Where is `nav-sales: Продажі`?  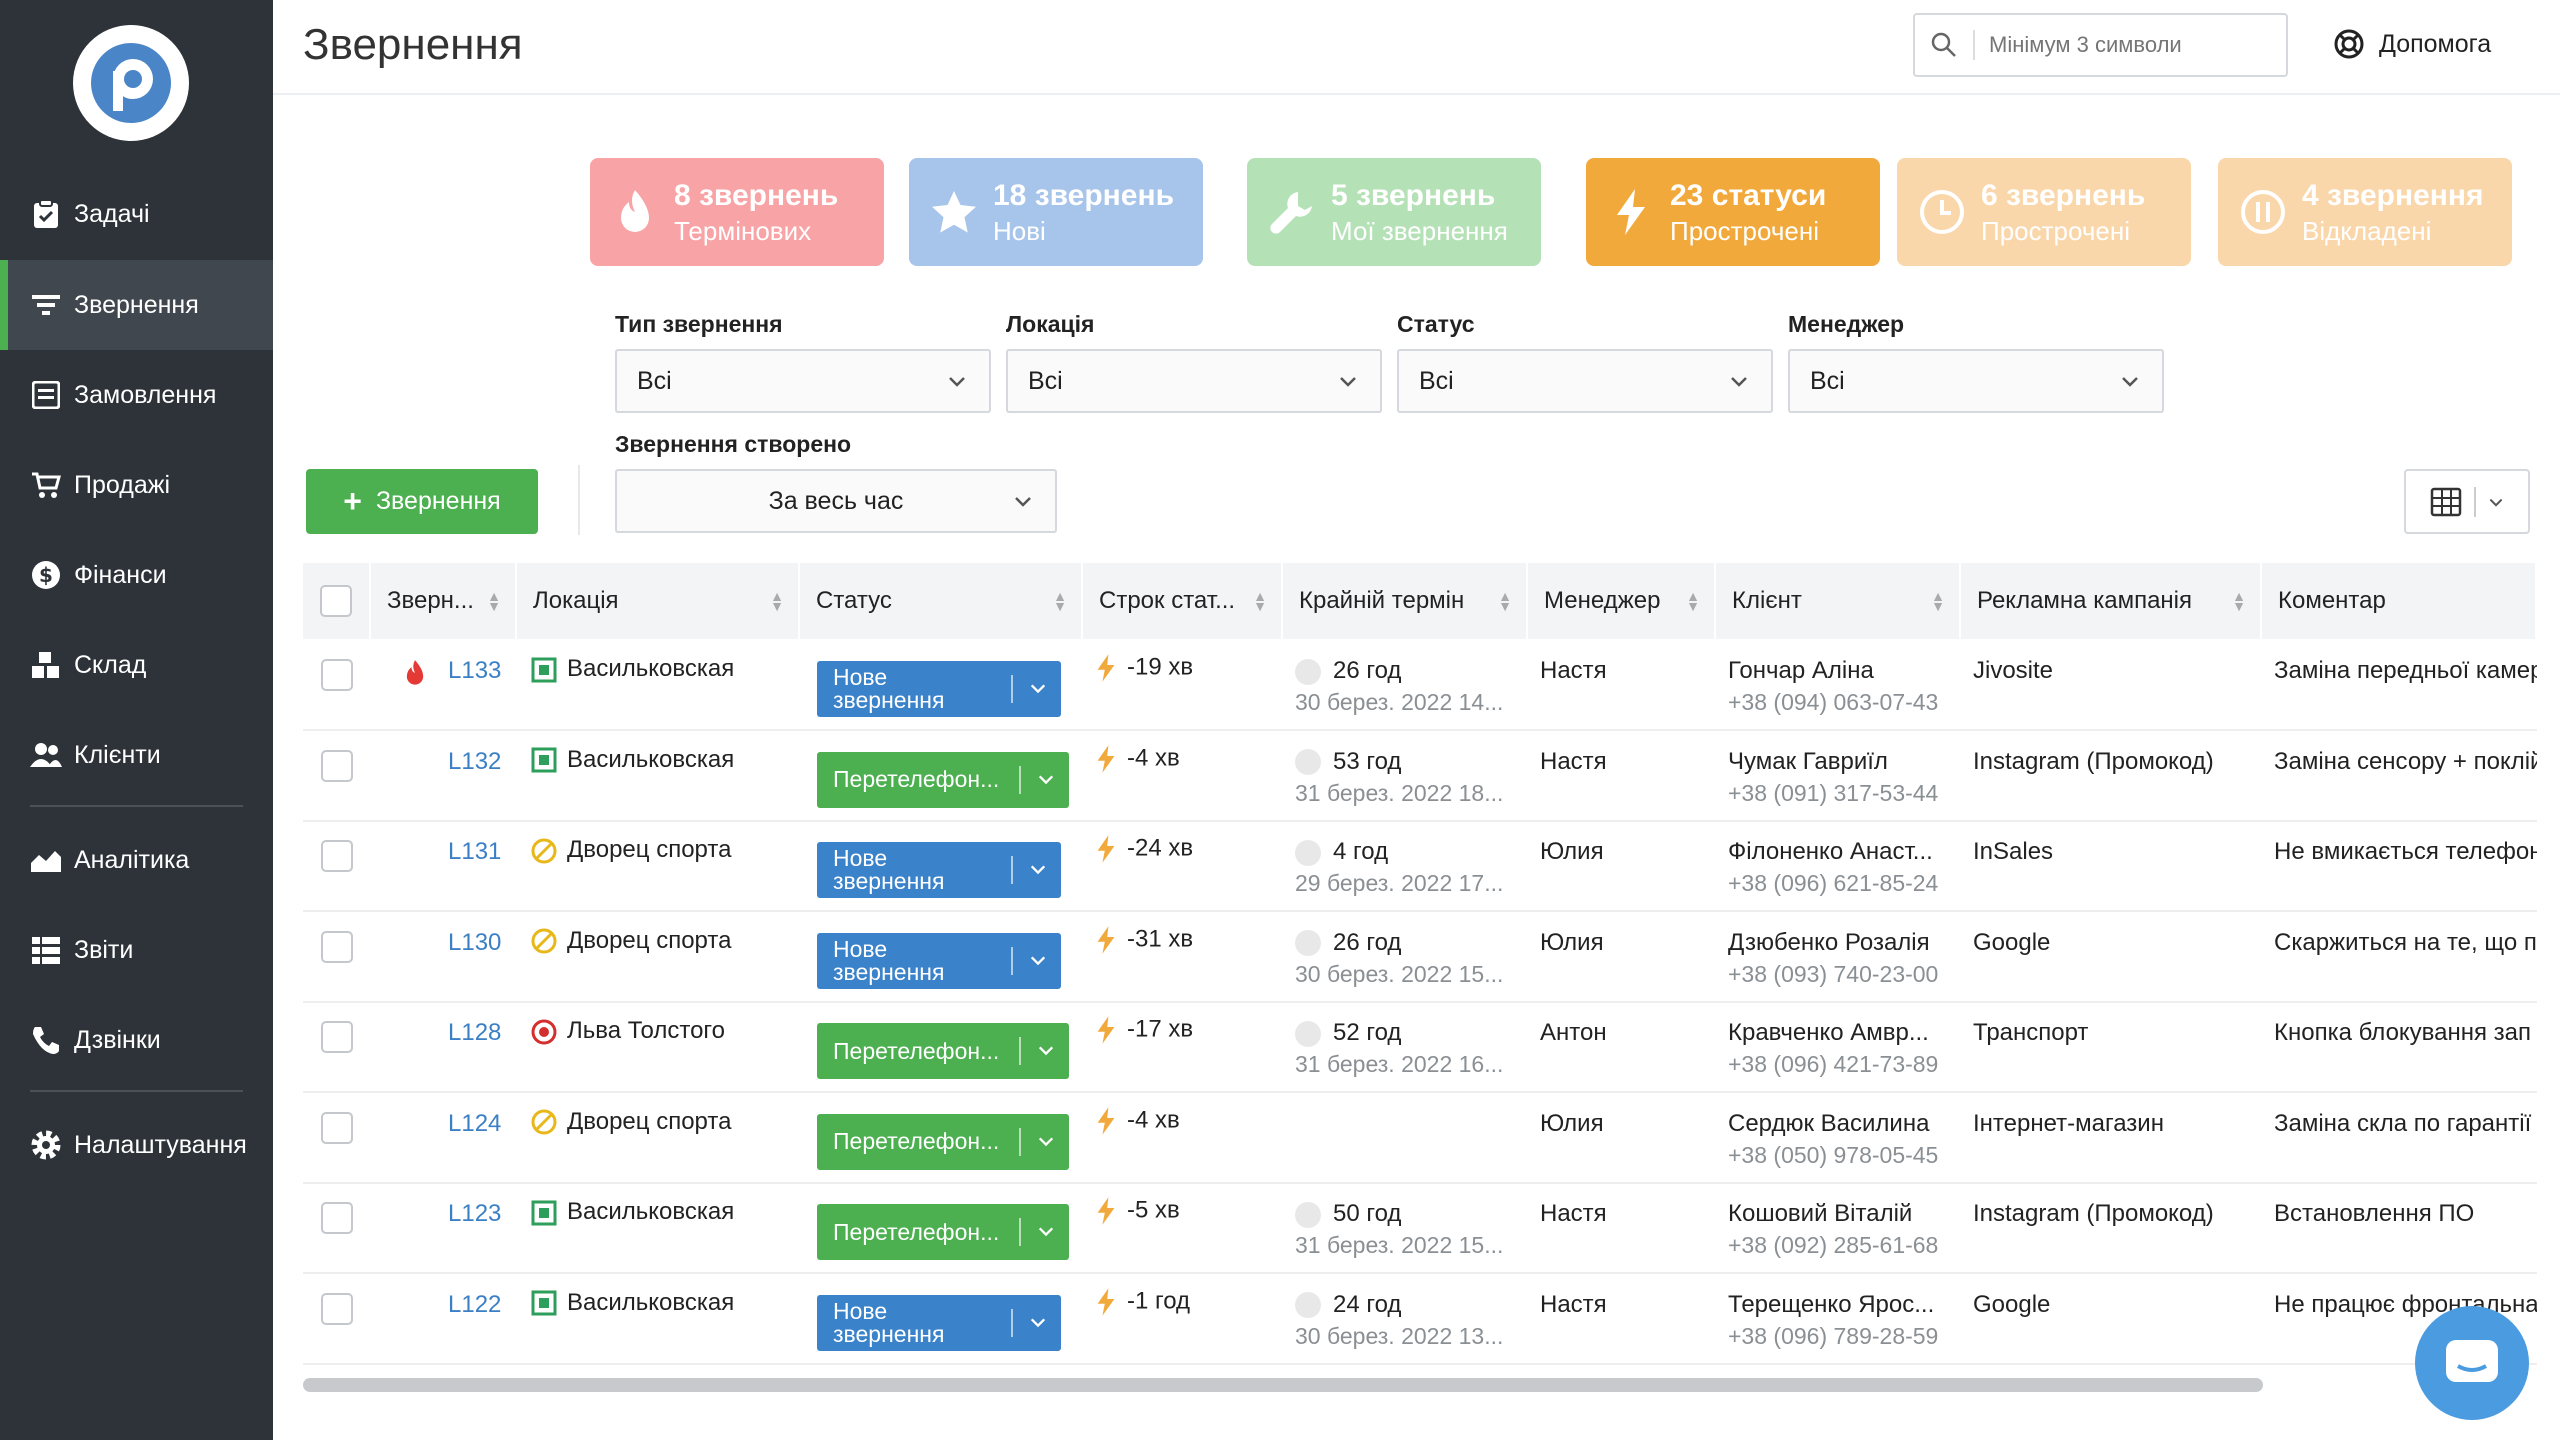
nav-sales: Продажі is located at coordinates (136, 485).